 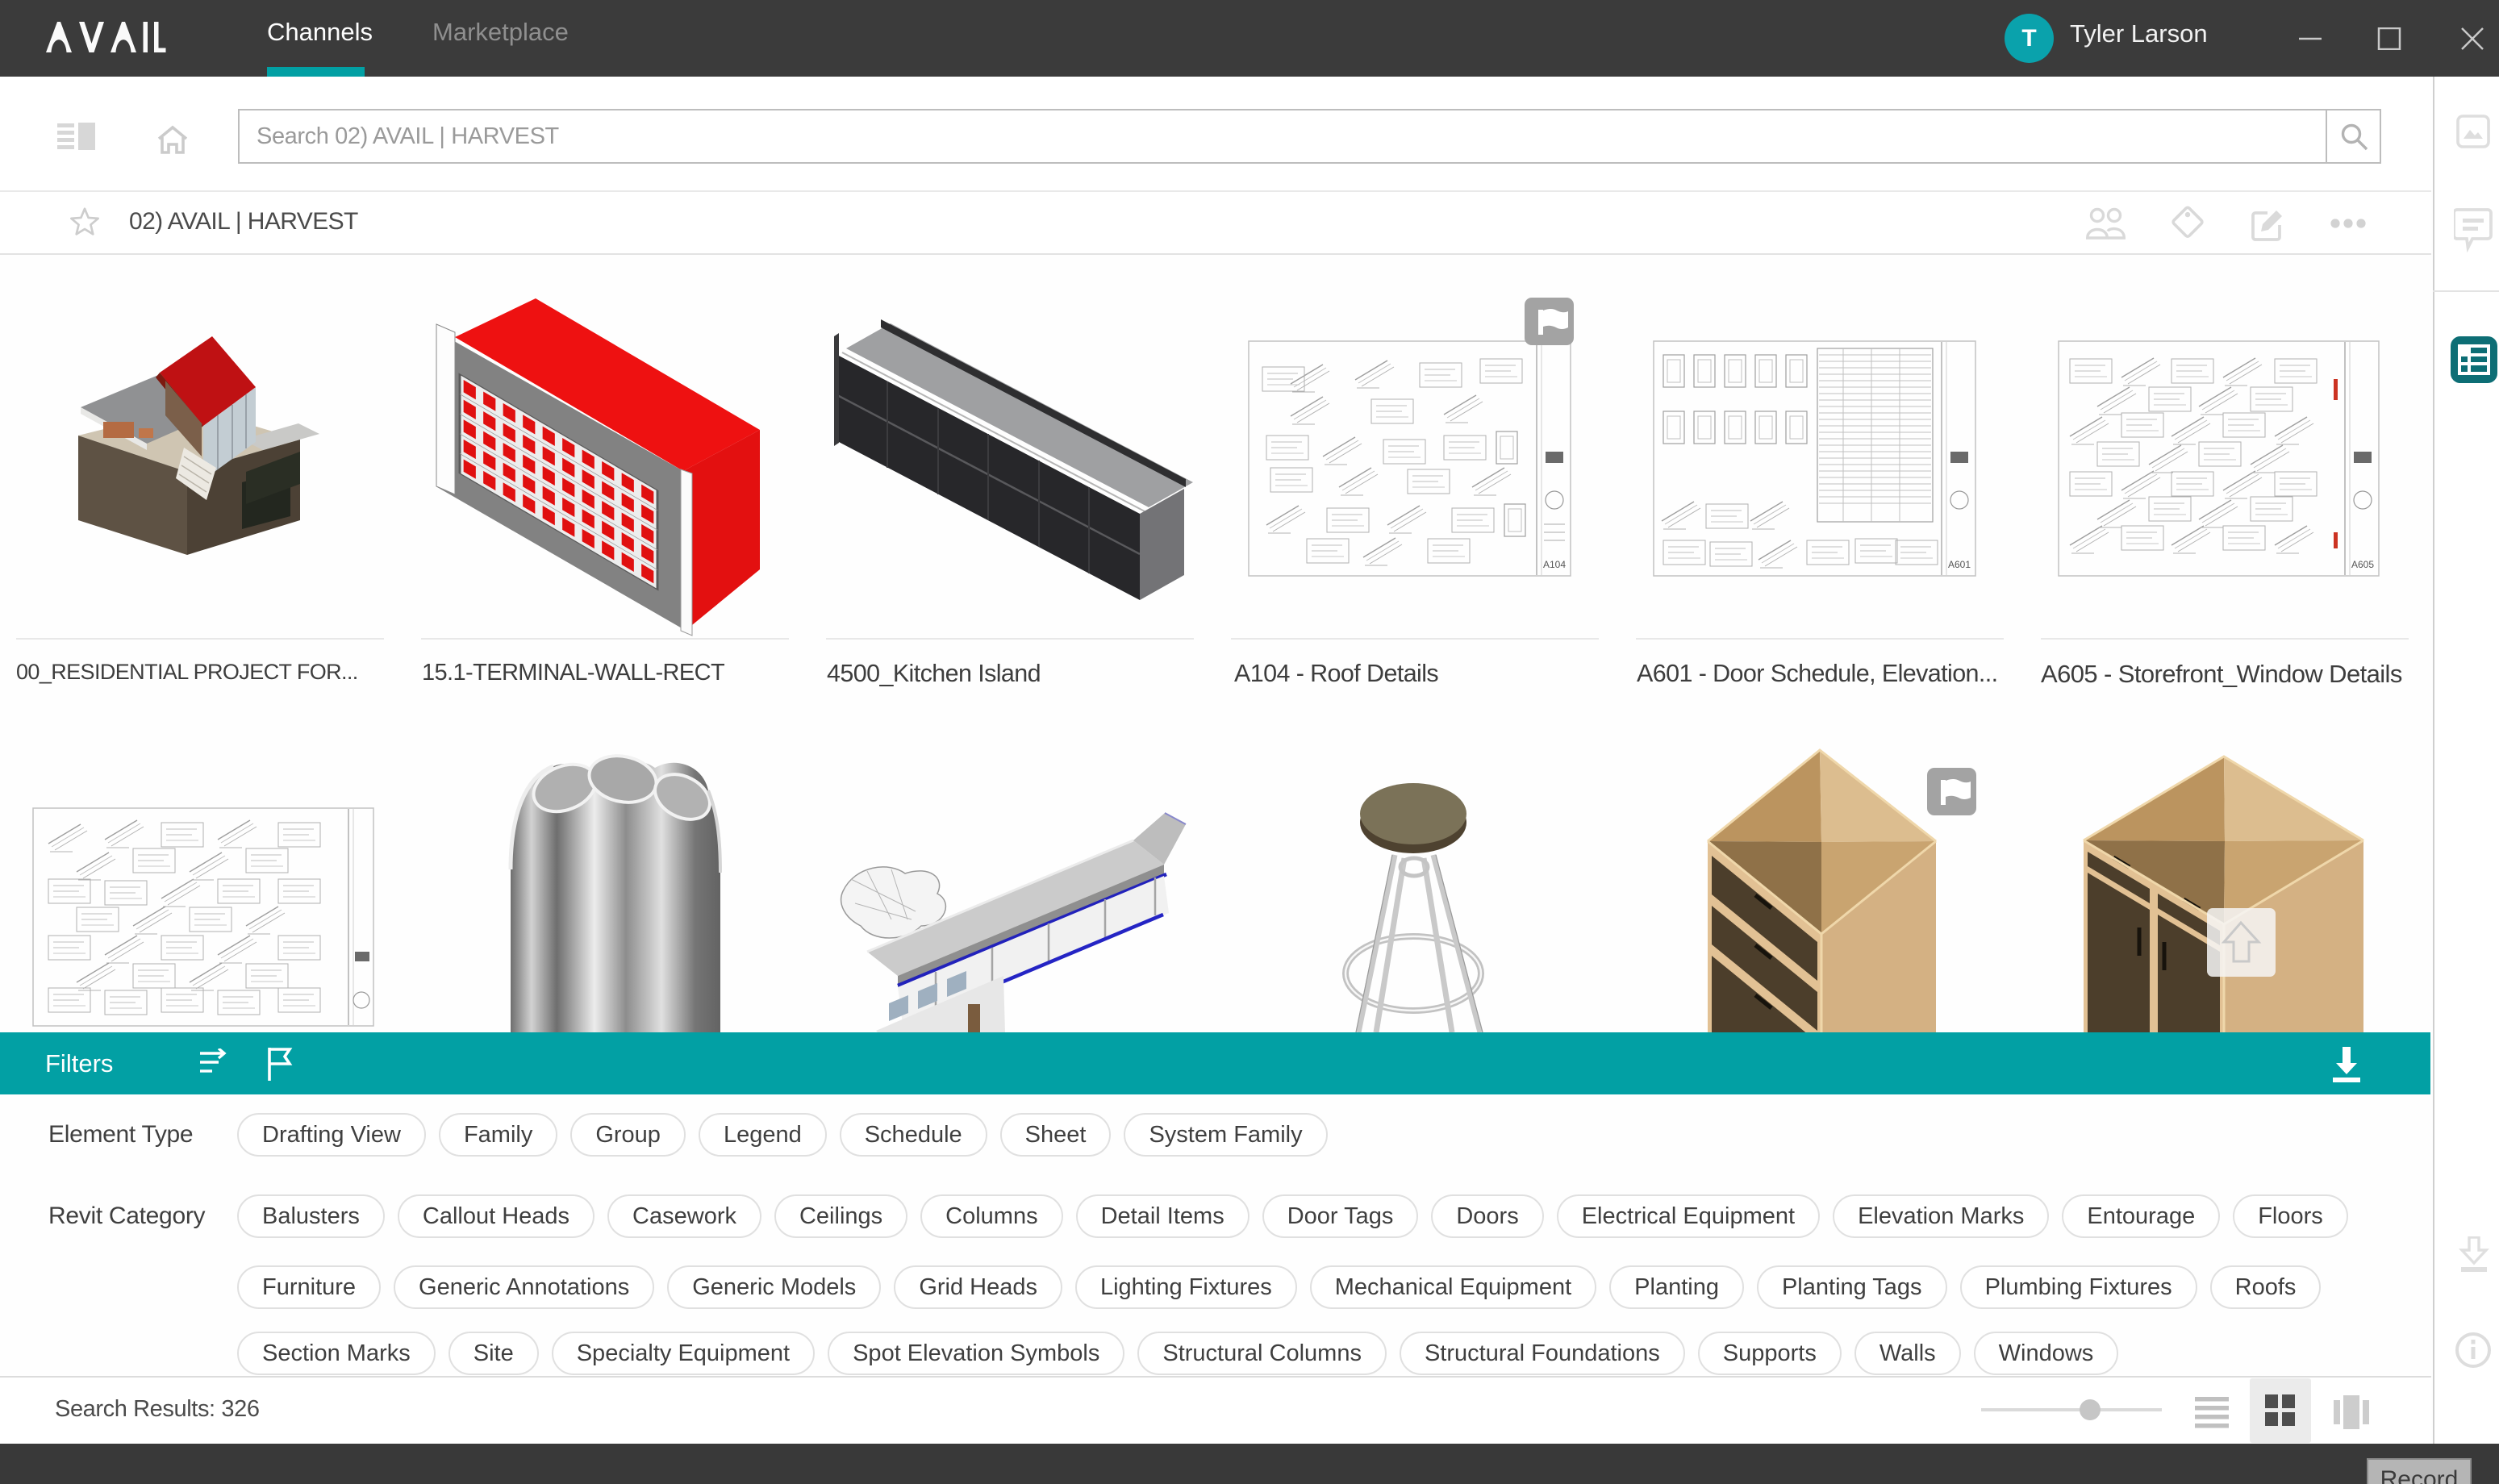 I want to click on svg-text: A104, so click(x=1554, y=565).